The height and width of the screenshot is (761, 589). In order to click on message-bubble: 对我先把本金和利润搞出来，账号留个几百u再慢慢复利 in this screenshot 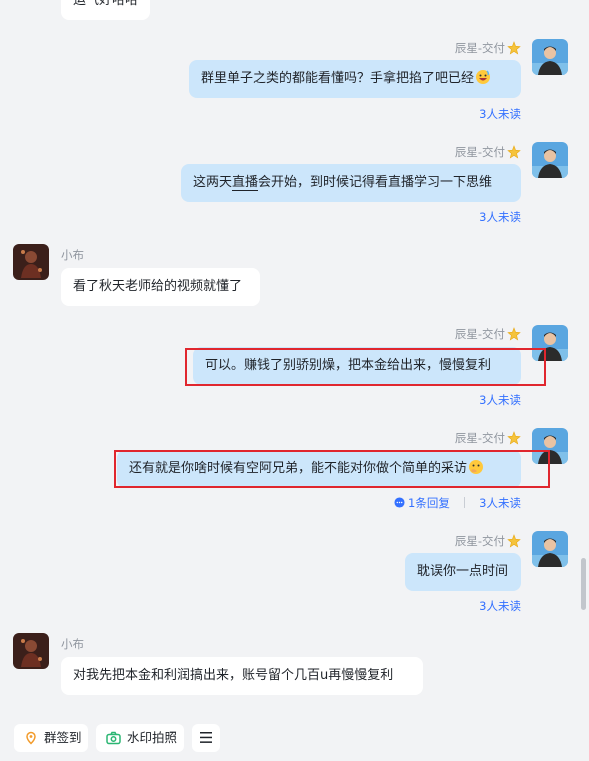, I will do `click(242, 676)`.